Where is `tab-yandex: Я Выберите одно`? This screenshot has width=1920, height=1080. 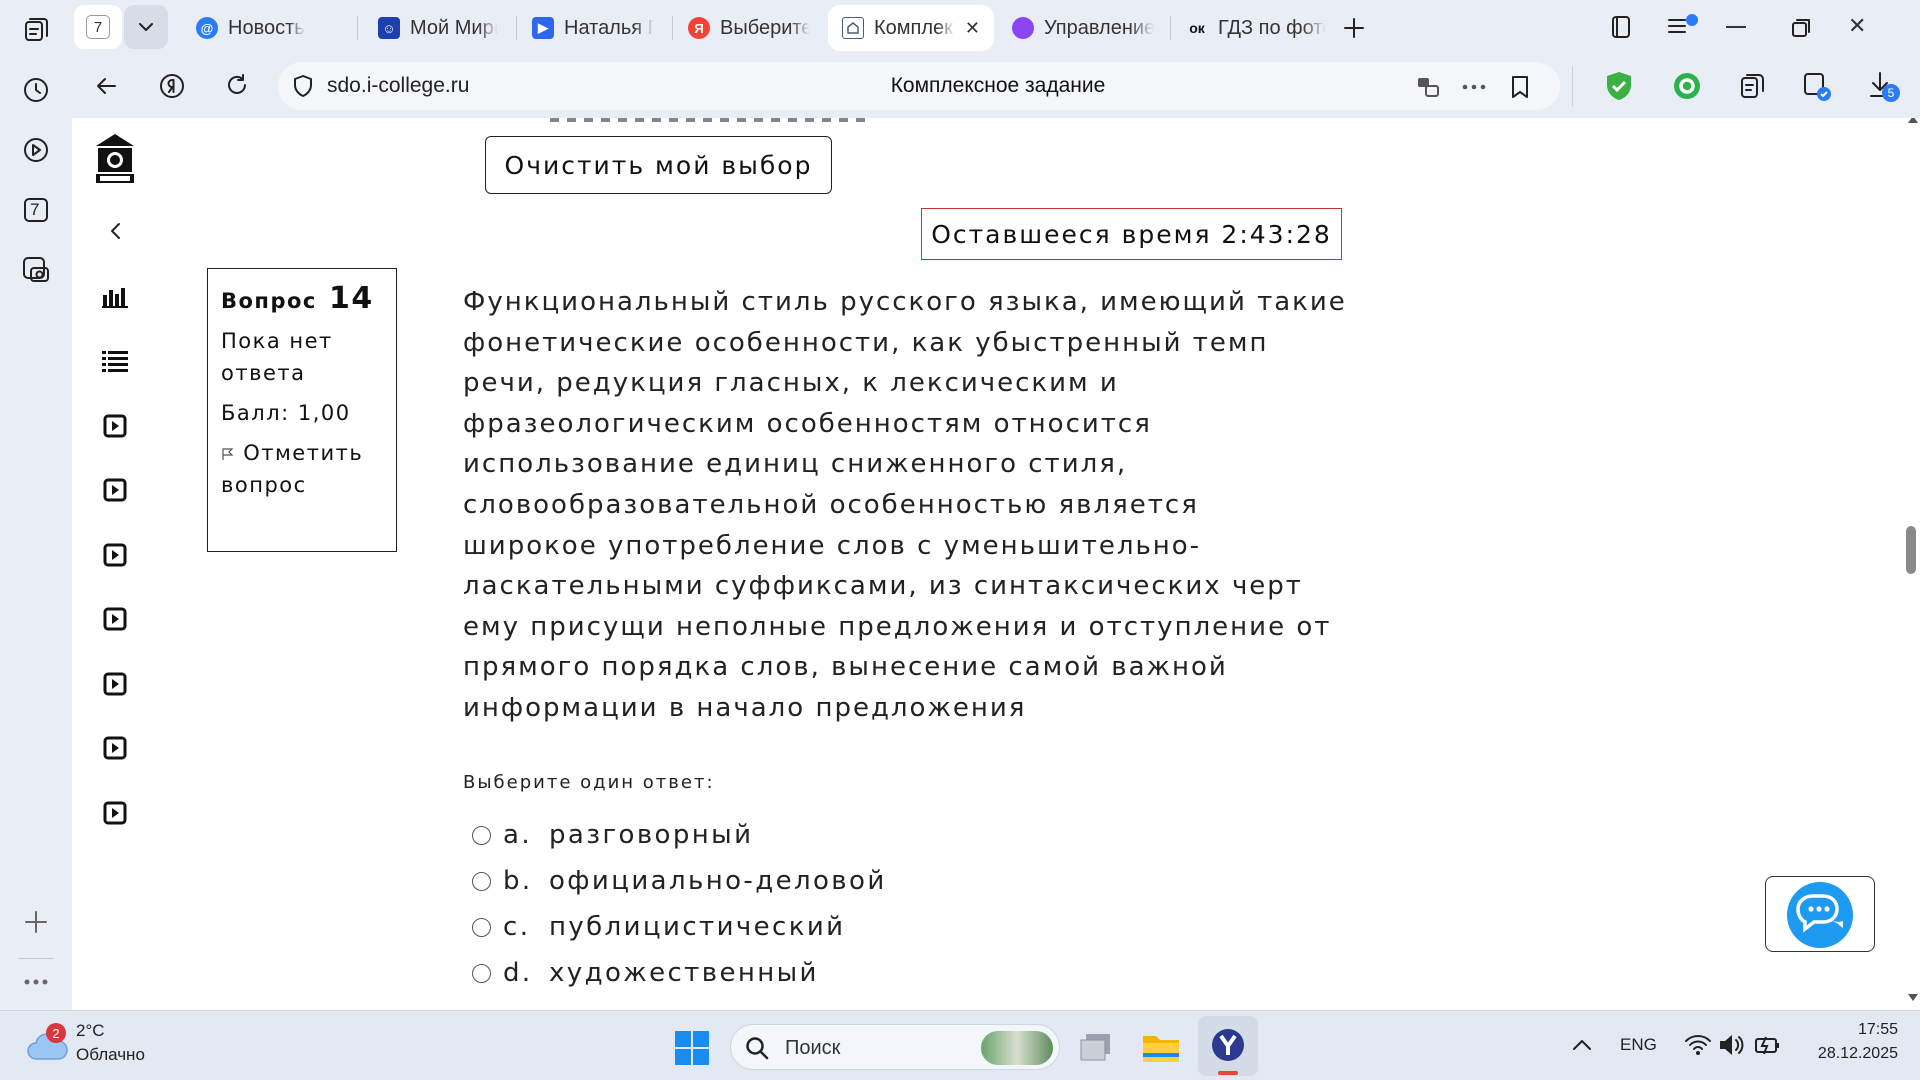
tab-yandex: Я Выберите одно is located at coordinates (749, 28).